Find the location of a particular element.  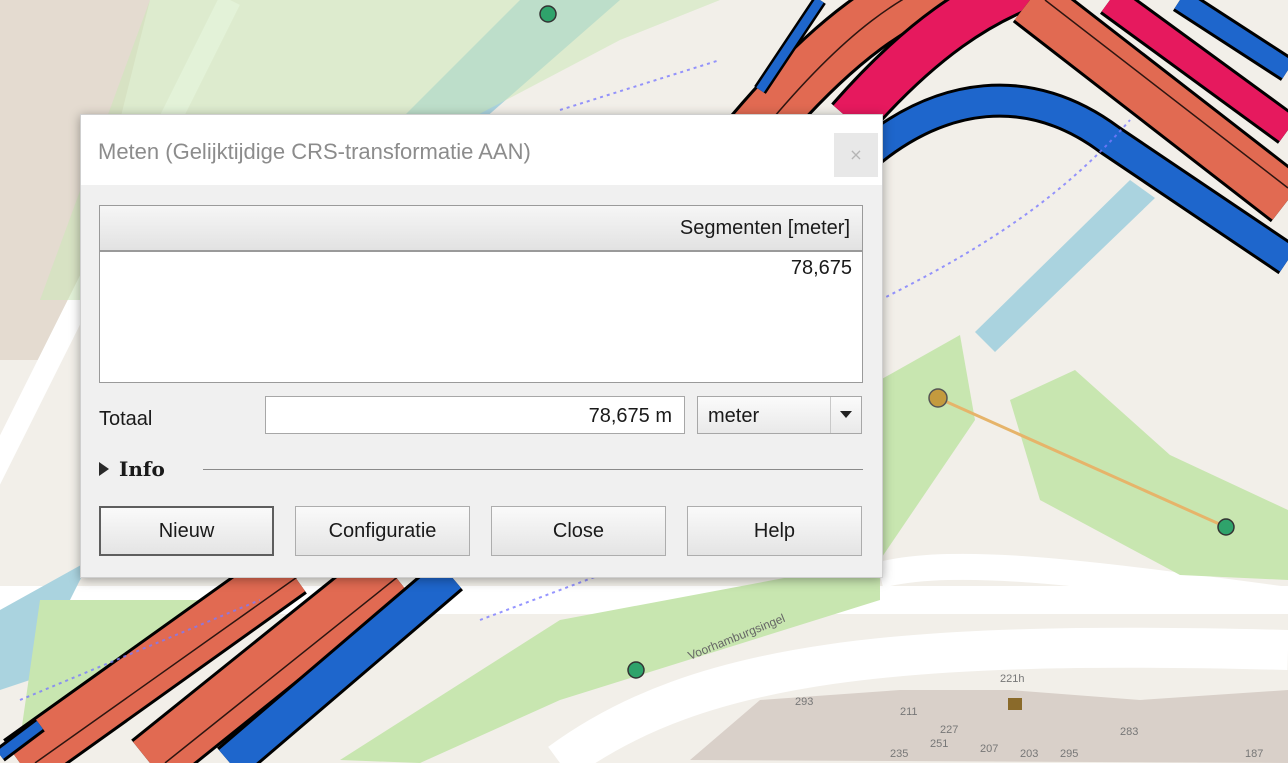

close-button: Close is located at coordinates (578, 531).